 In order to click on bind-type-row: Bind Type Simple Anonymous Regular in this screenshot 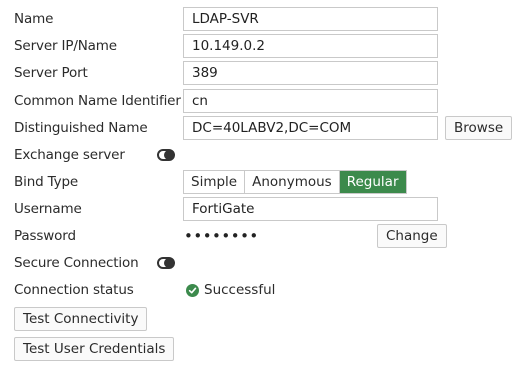, I will do `click(262, 182)`.